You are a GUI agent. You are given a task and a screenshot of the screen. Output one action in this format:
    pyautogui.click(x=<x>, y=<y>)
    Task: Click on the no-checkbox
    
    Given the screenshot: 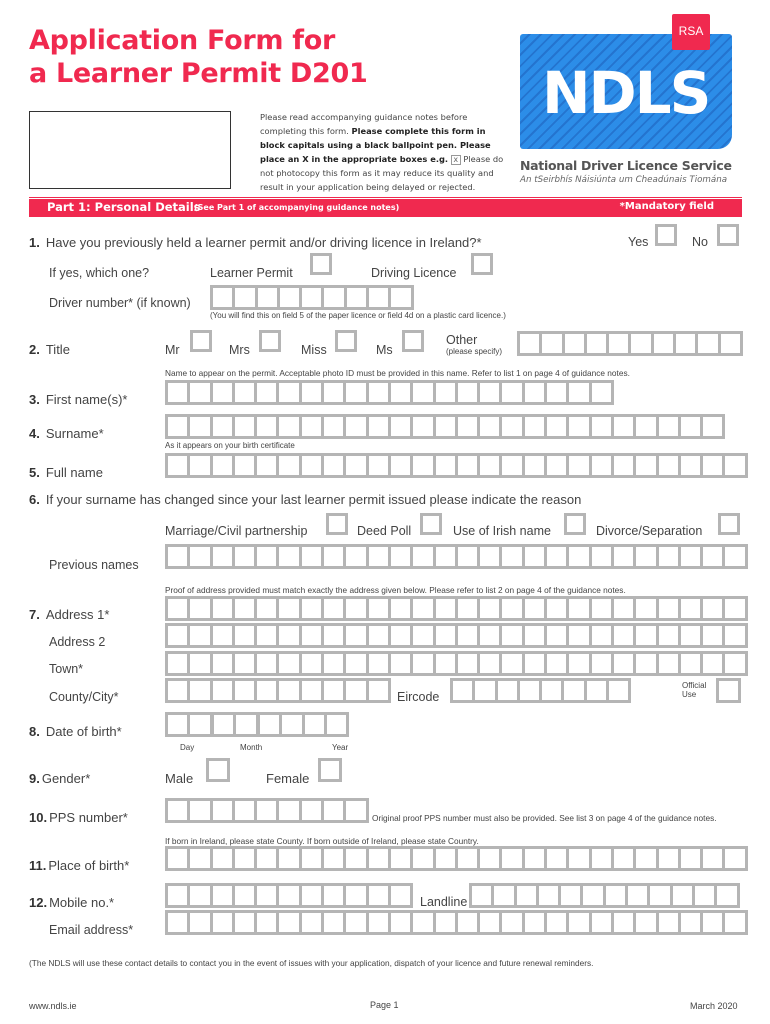 What is the action you would take?
    pyautogui.click(x=728, y=235)
    